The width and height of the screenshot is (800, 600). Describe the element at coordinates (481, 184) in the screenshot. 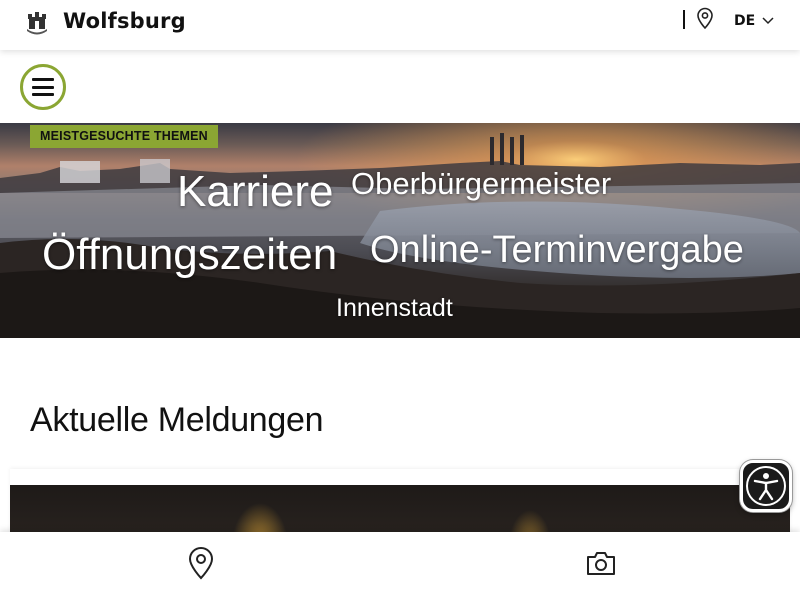

I see `topic-link-oberbuergermeister: Oberbürgermeister` at that location.